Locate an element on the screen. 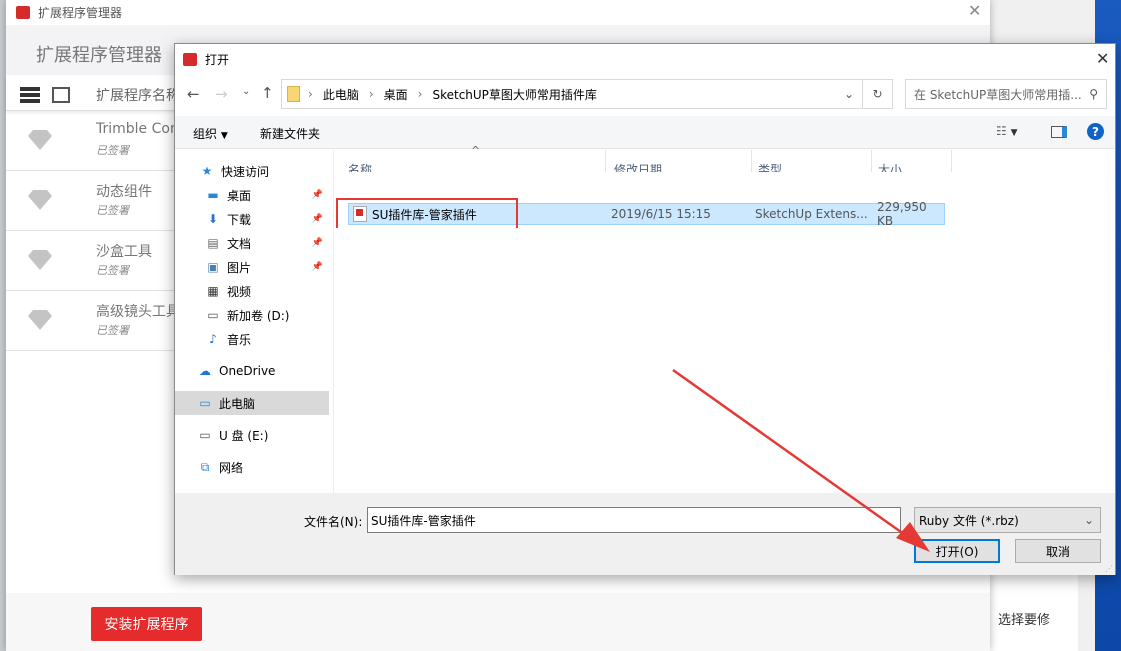 The height and width of the screenshot is (651, 1121). annotation-arrow is located at coordinates (801, 460).